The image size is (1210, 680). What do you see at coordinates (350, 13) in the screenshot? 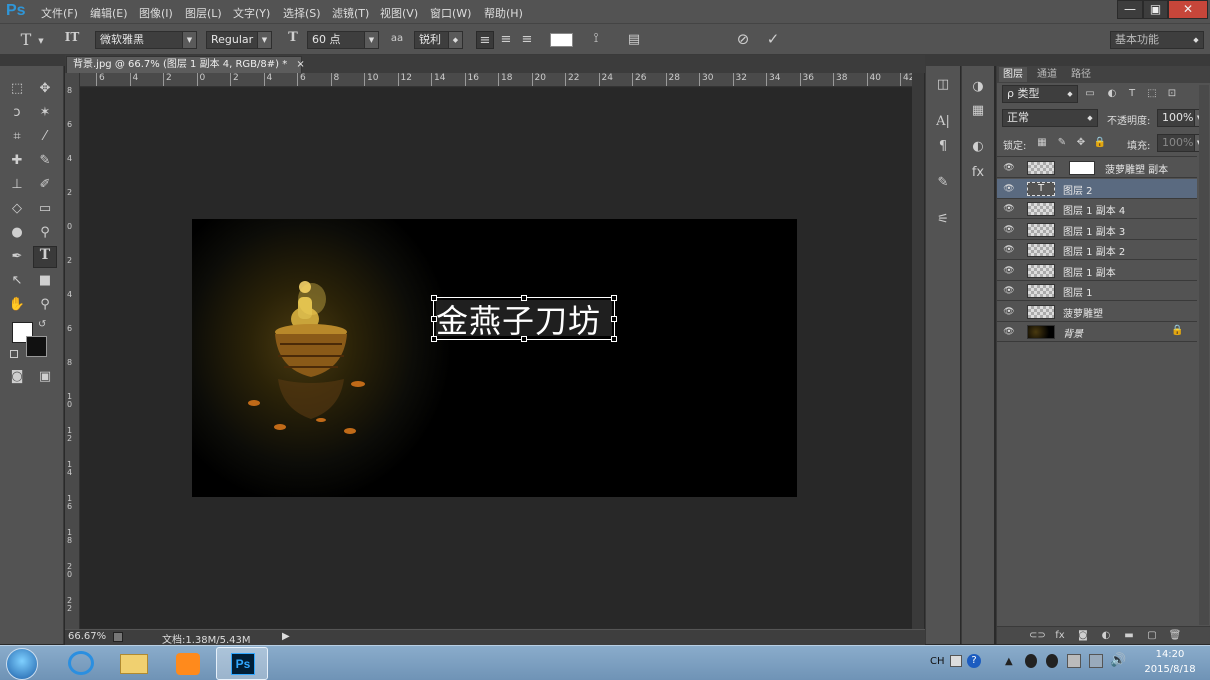
I see `menu-filter: 滤镜(T)` at bounding box center [350, 13].